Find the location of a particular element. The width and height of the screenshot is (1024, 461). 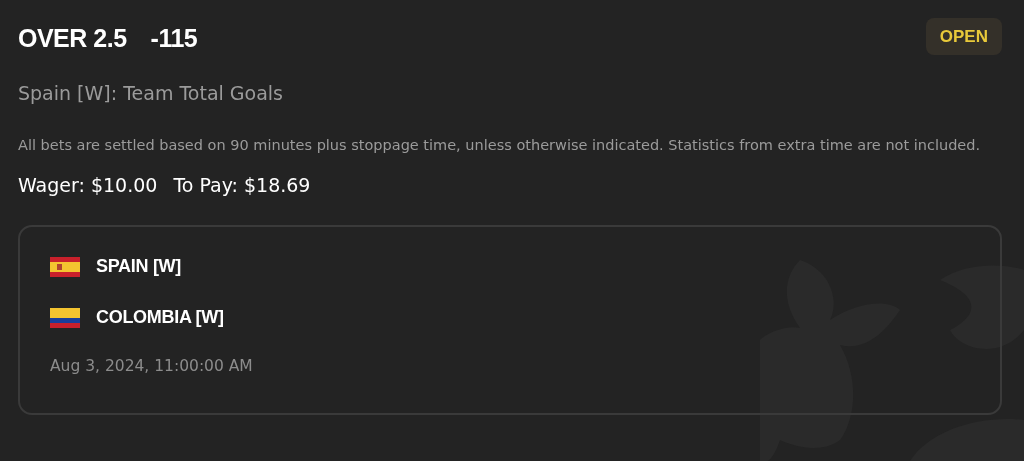

odds: -115 is located at coordinates (174, 38).